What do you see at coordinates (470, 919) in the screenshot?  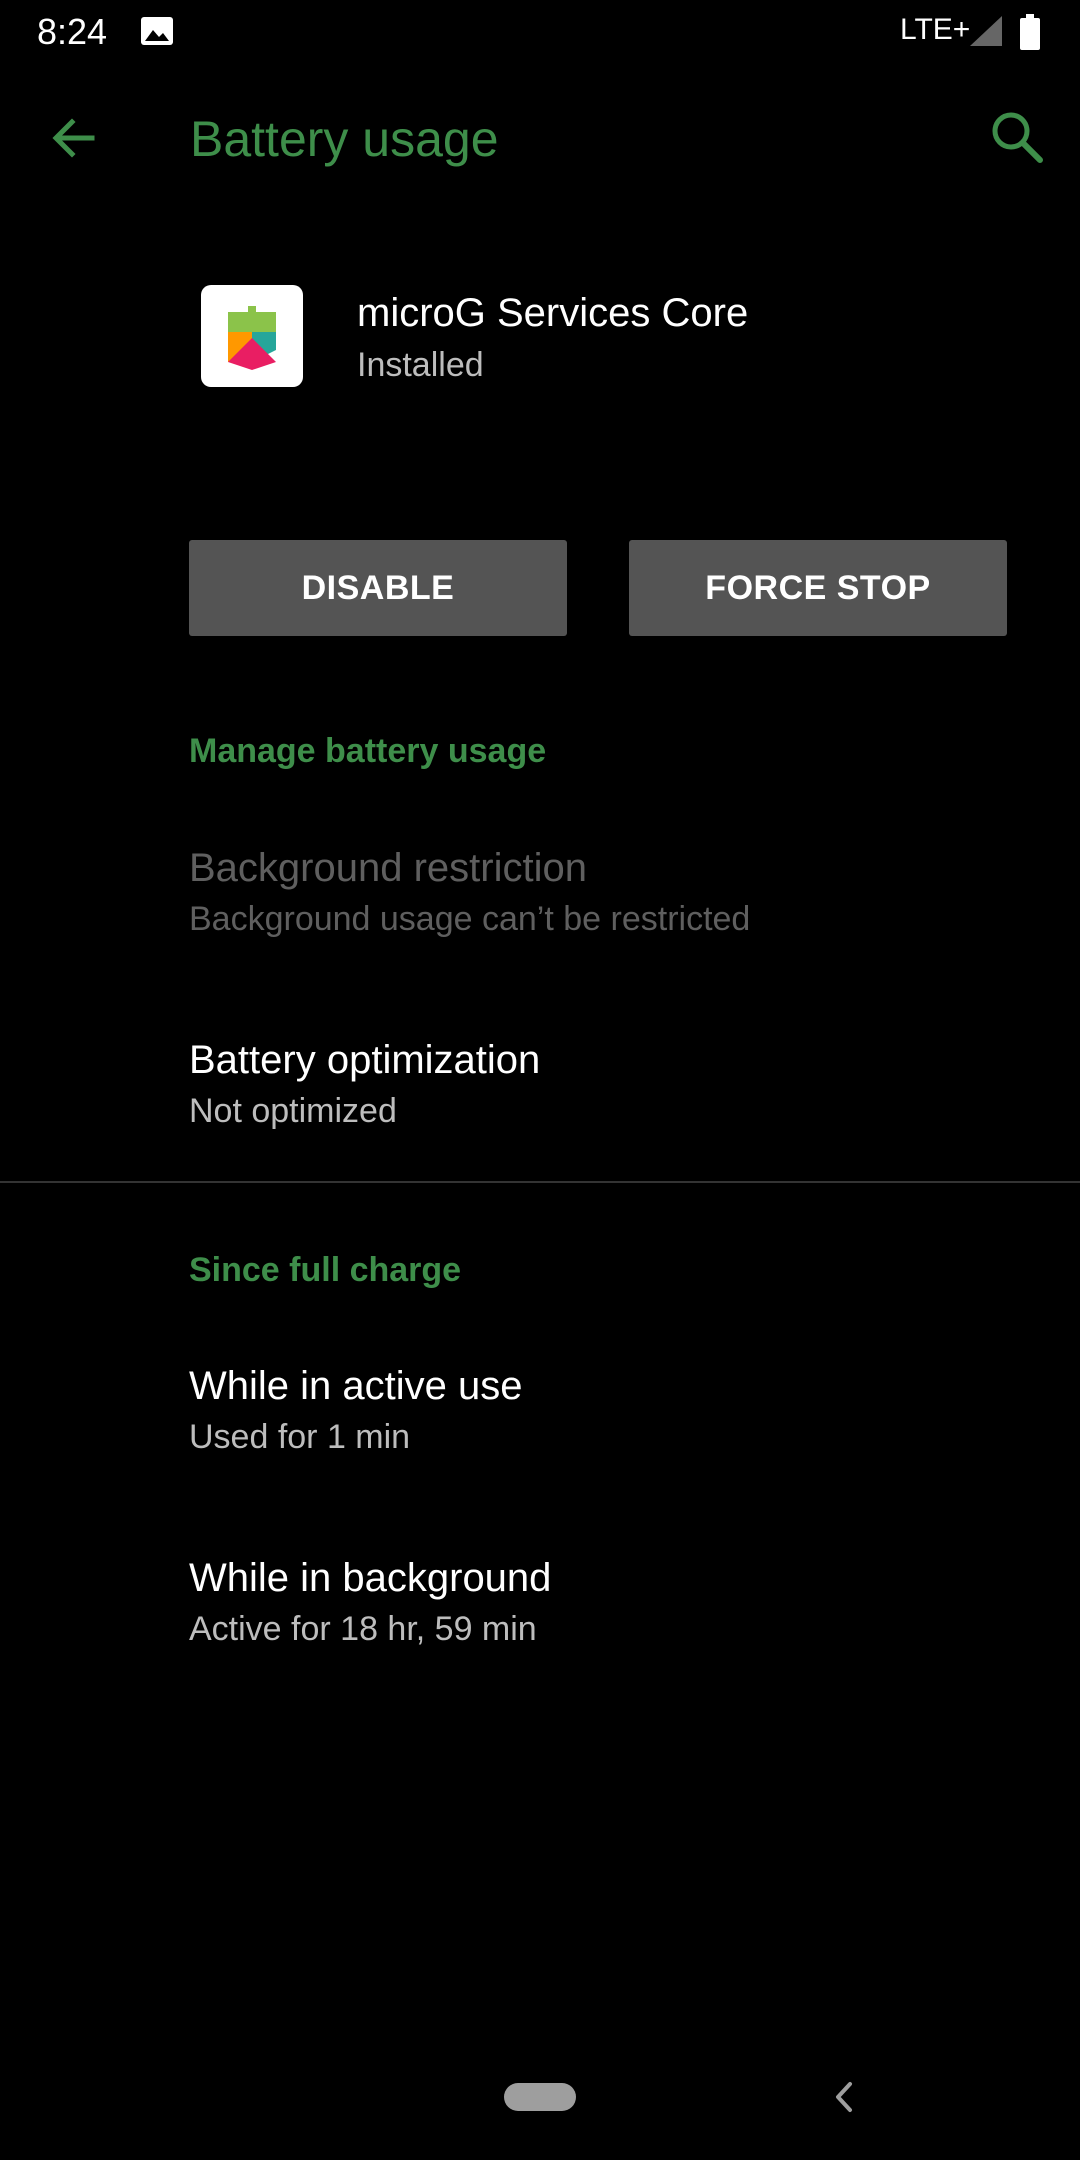 I see `background-restriction-summary: Background usage can’t be restricted` at bounding box center [470, 919].